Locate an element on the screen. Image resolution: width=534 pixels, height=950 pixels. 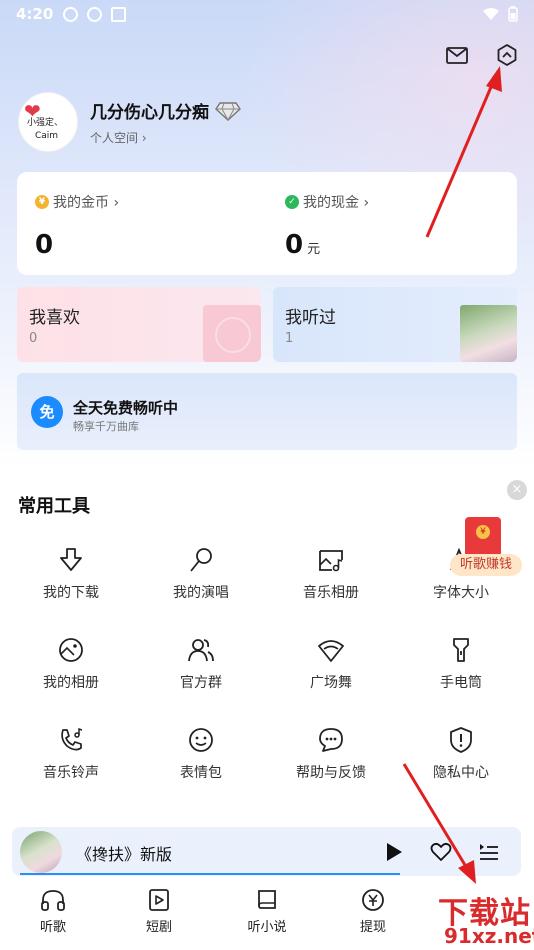
tool-label: 我的相册 is located at coordinates (71, 683).